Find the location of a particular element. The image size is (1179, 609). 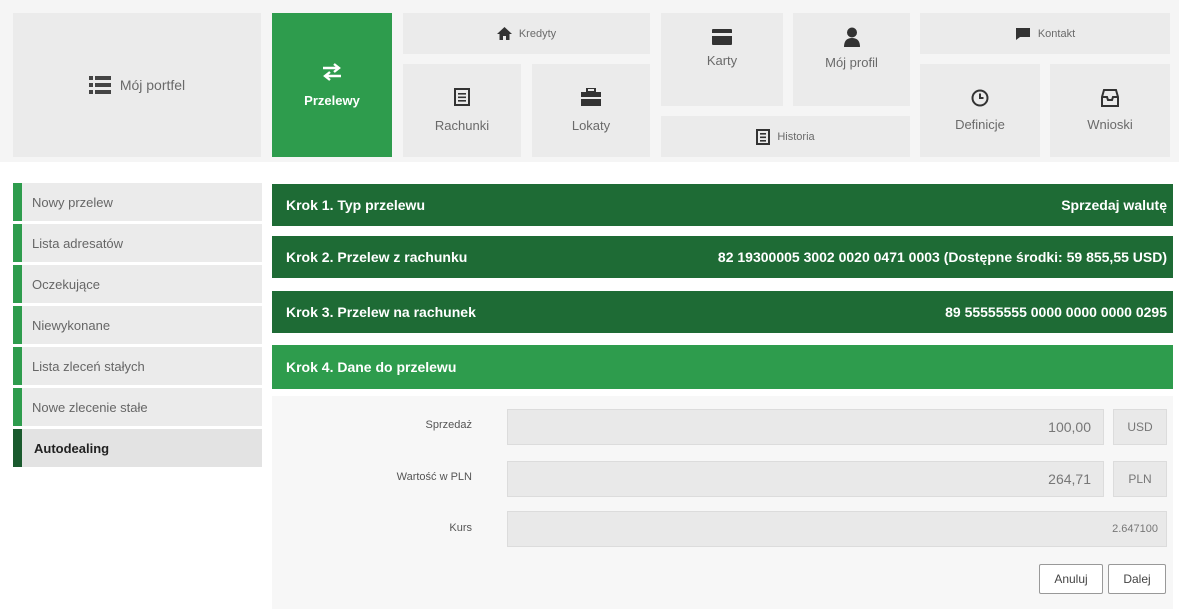

kurs-field: 2.647100 is located at coordinates (837, 529).